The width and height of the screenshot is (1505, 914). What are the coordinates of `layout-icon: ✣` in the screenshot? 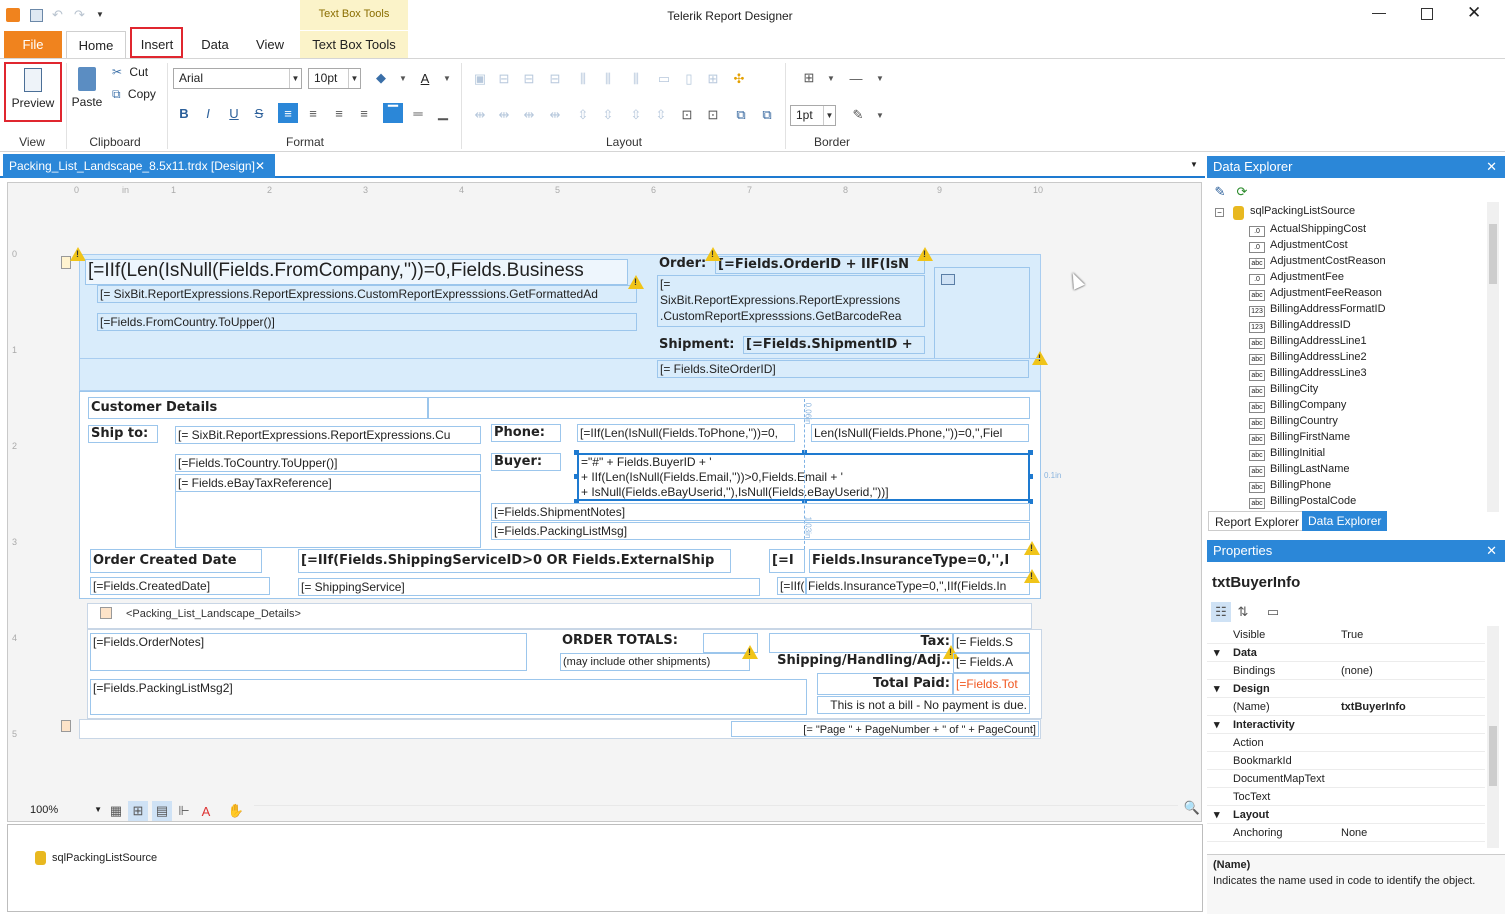 It's located at (739, 79).